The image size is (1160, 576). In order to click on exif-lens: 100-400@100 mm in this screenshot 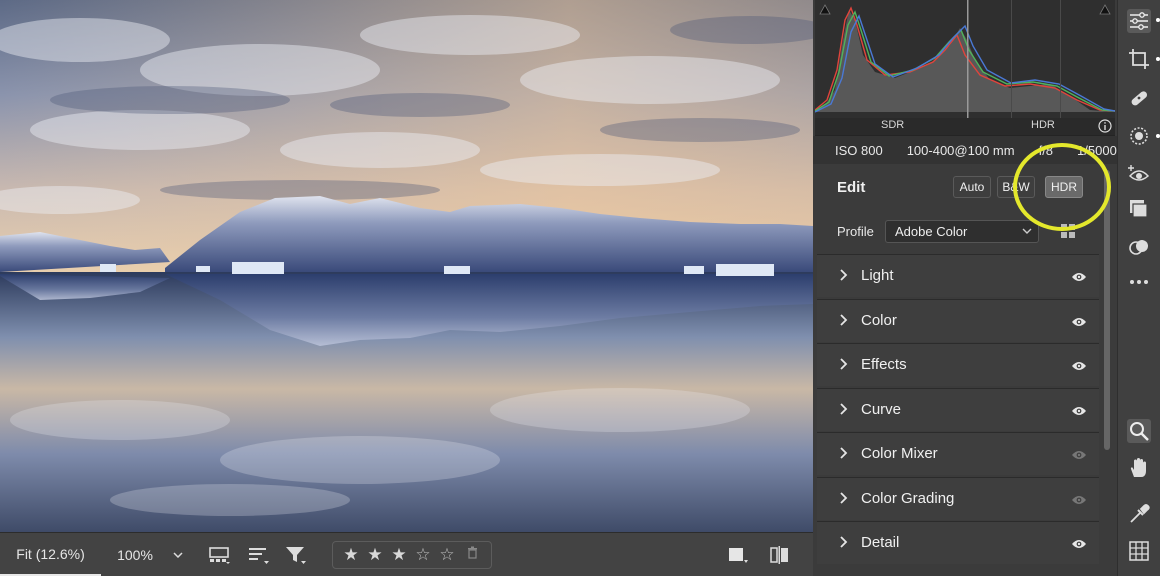, I will do `click(960, 150)`.